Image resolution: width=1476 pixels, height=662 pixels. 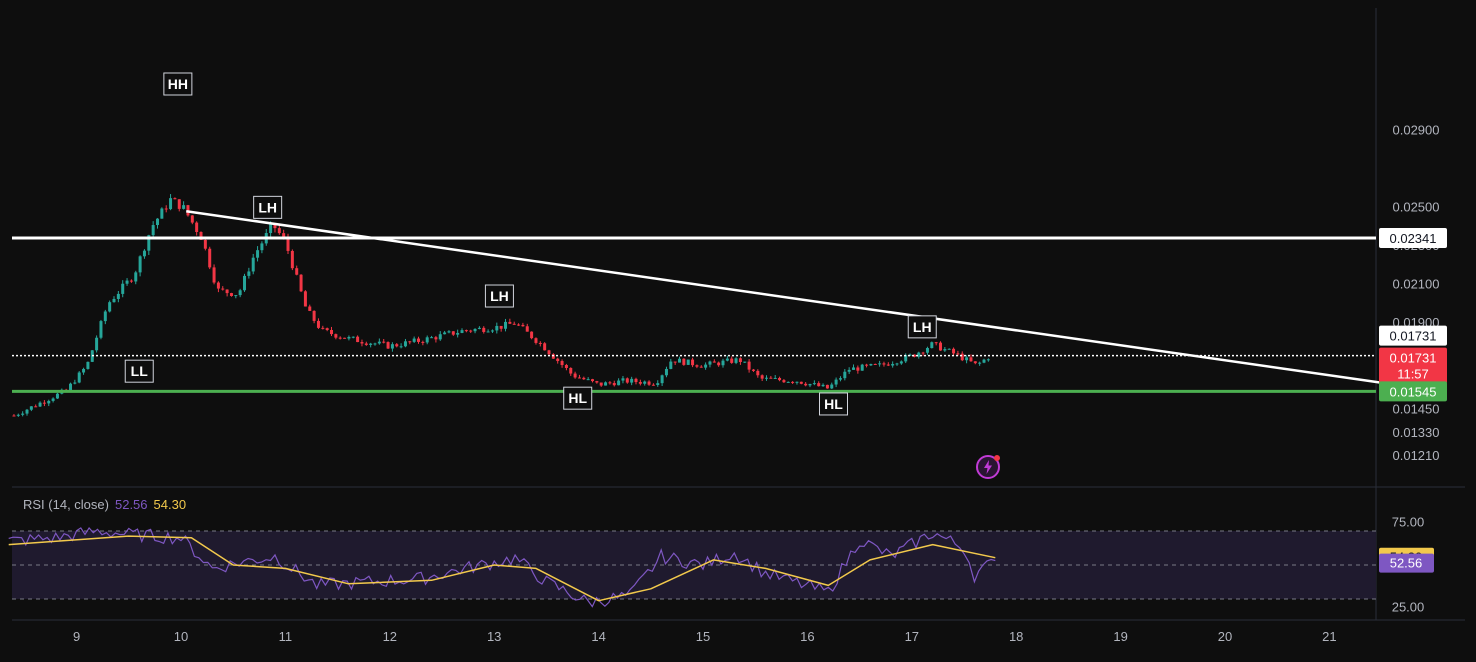 I want to click on rsi-ma-value: 54.30, so click(x=170, y=504).